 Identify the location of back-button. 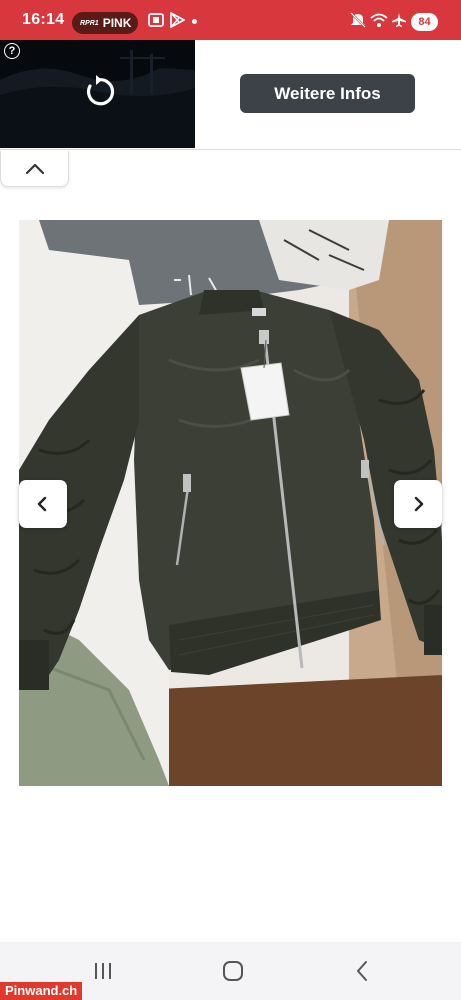
(362, 971).